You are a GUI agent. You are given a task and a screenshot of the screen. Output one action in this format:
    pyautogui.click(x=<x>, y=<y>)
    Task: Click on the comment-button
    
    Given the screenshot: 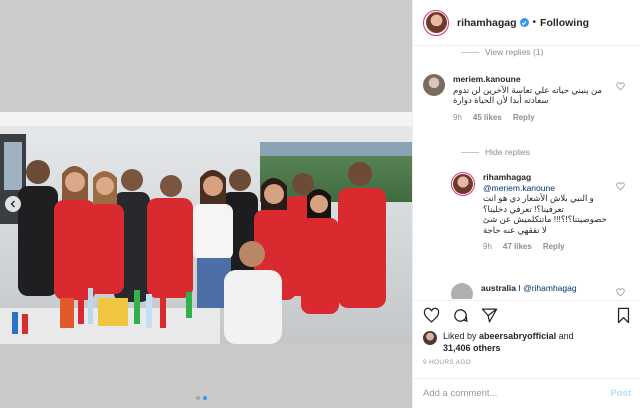 What is the action you would take?
    pyautogui.click(x=460, y=315)
    